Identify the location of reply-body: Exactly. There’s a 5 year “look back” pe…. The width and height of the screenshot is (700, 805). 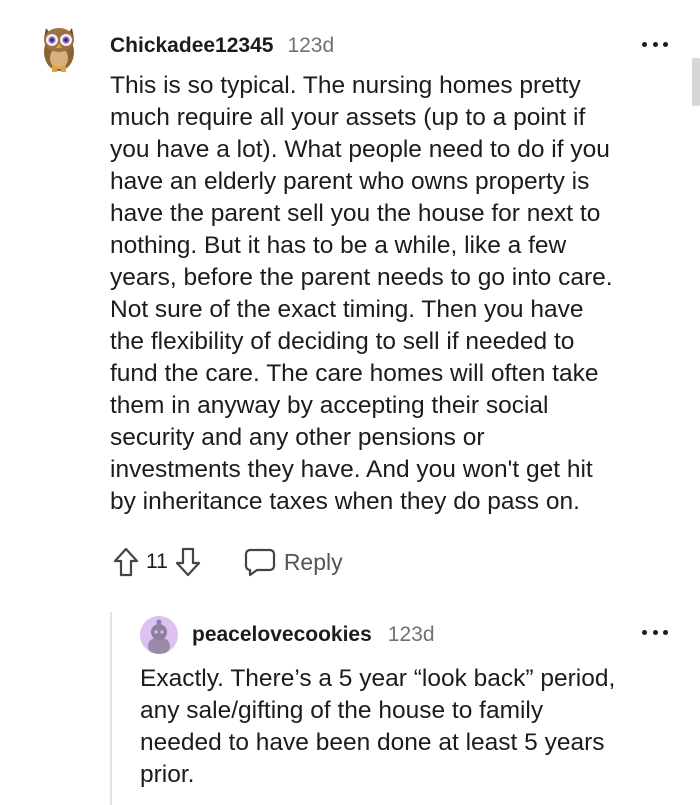
(405, 727).